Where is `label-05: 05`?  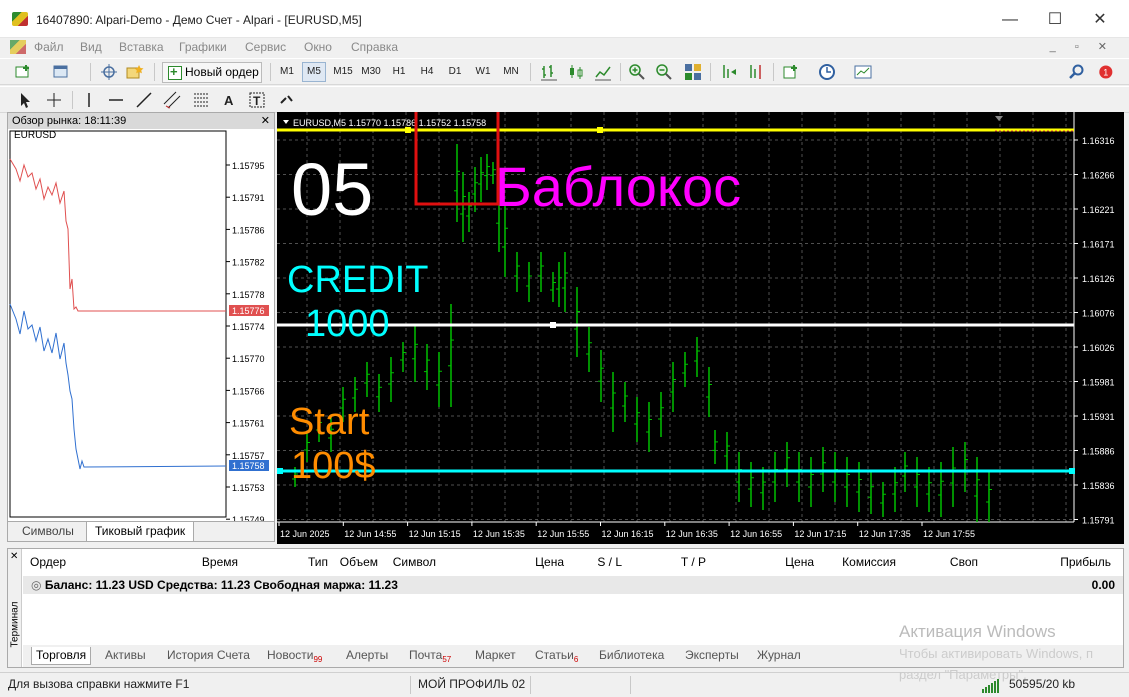
label-05: 05 is located at coordinates (332, 189).